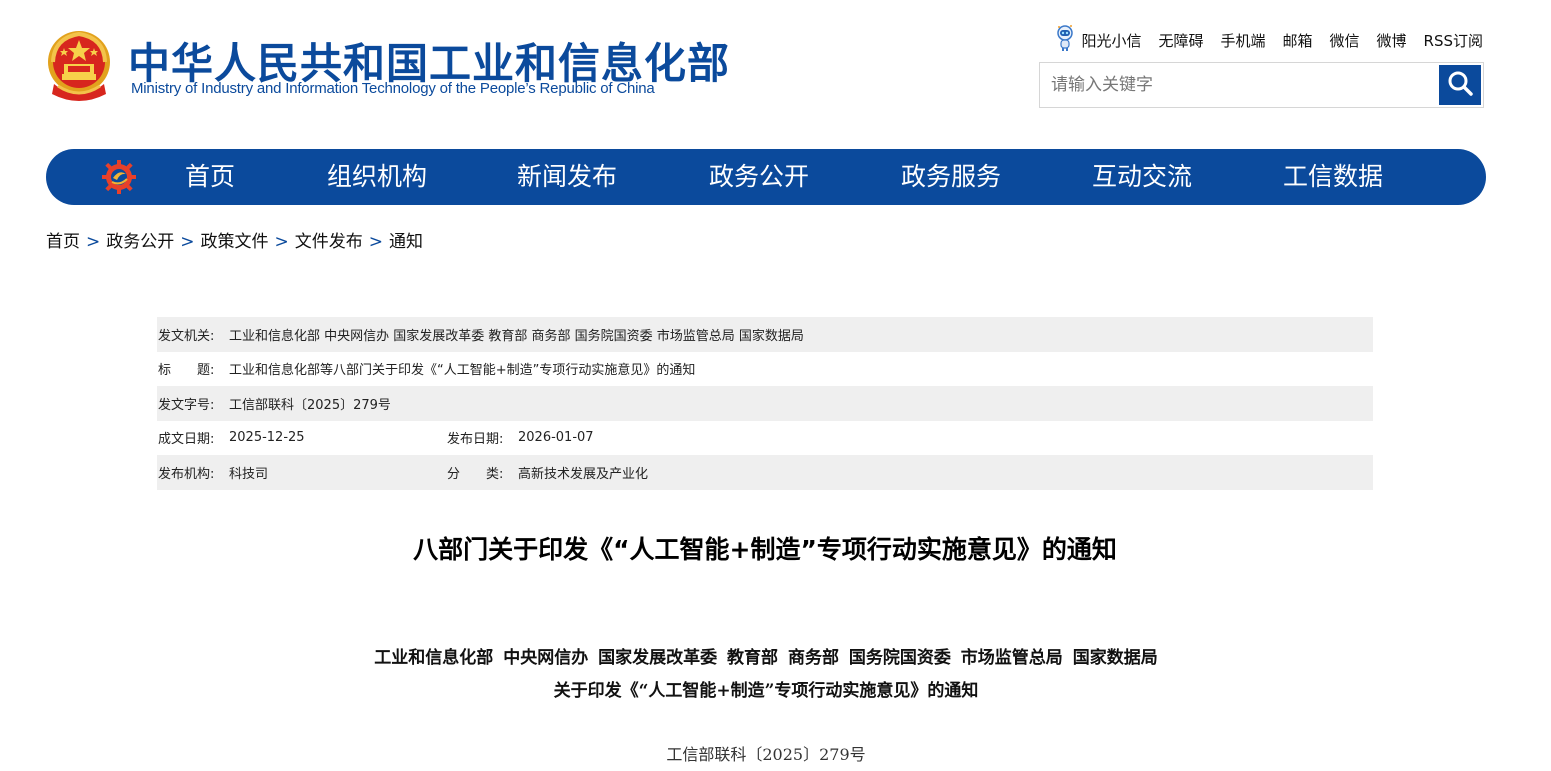  I want to click on article-subtitle: 关于印发《“人工智能+制造”专项行动实施意见》的通知, so click(766, 691).